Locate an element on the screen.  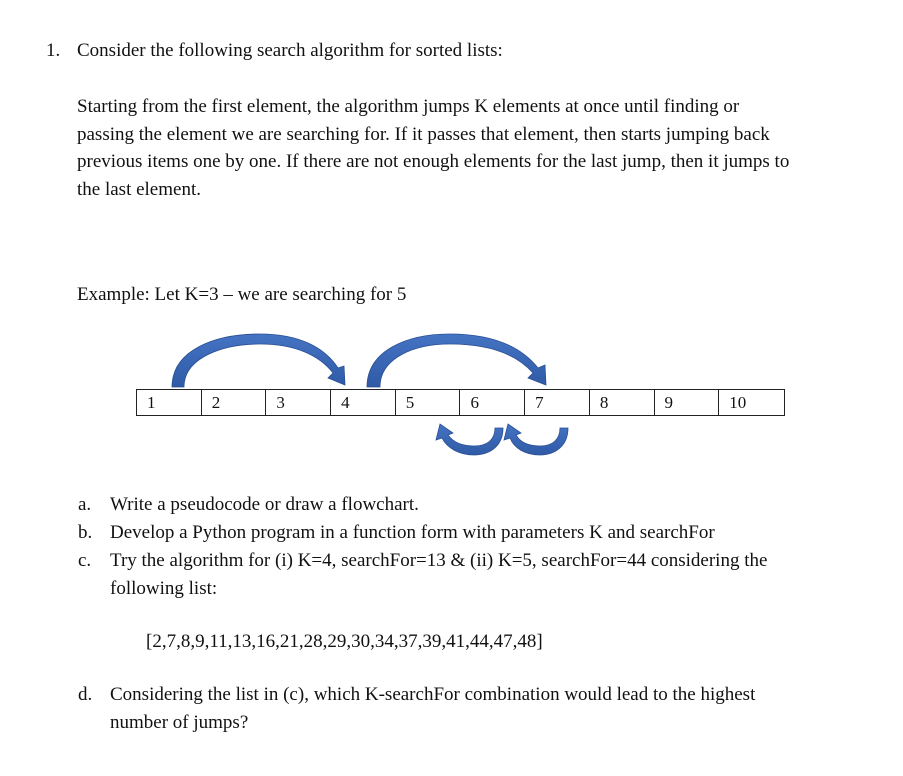
array-cell: 2 is located at coordinates (234, 402).